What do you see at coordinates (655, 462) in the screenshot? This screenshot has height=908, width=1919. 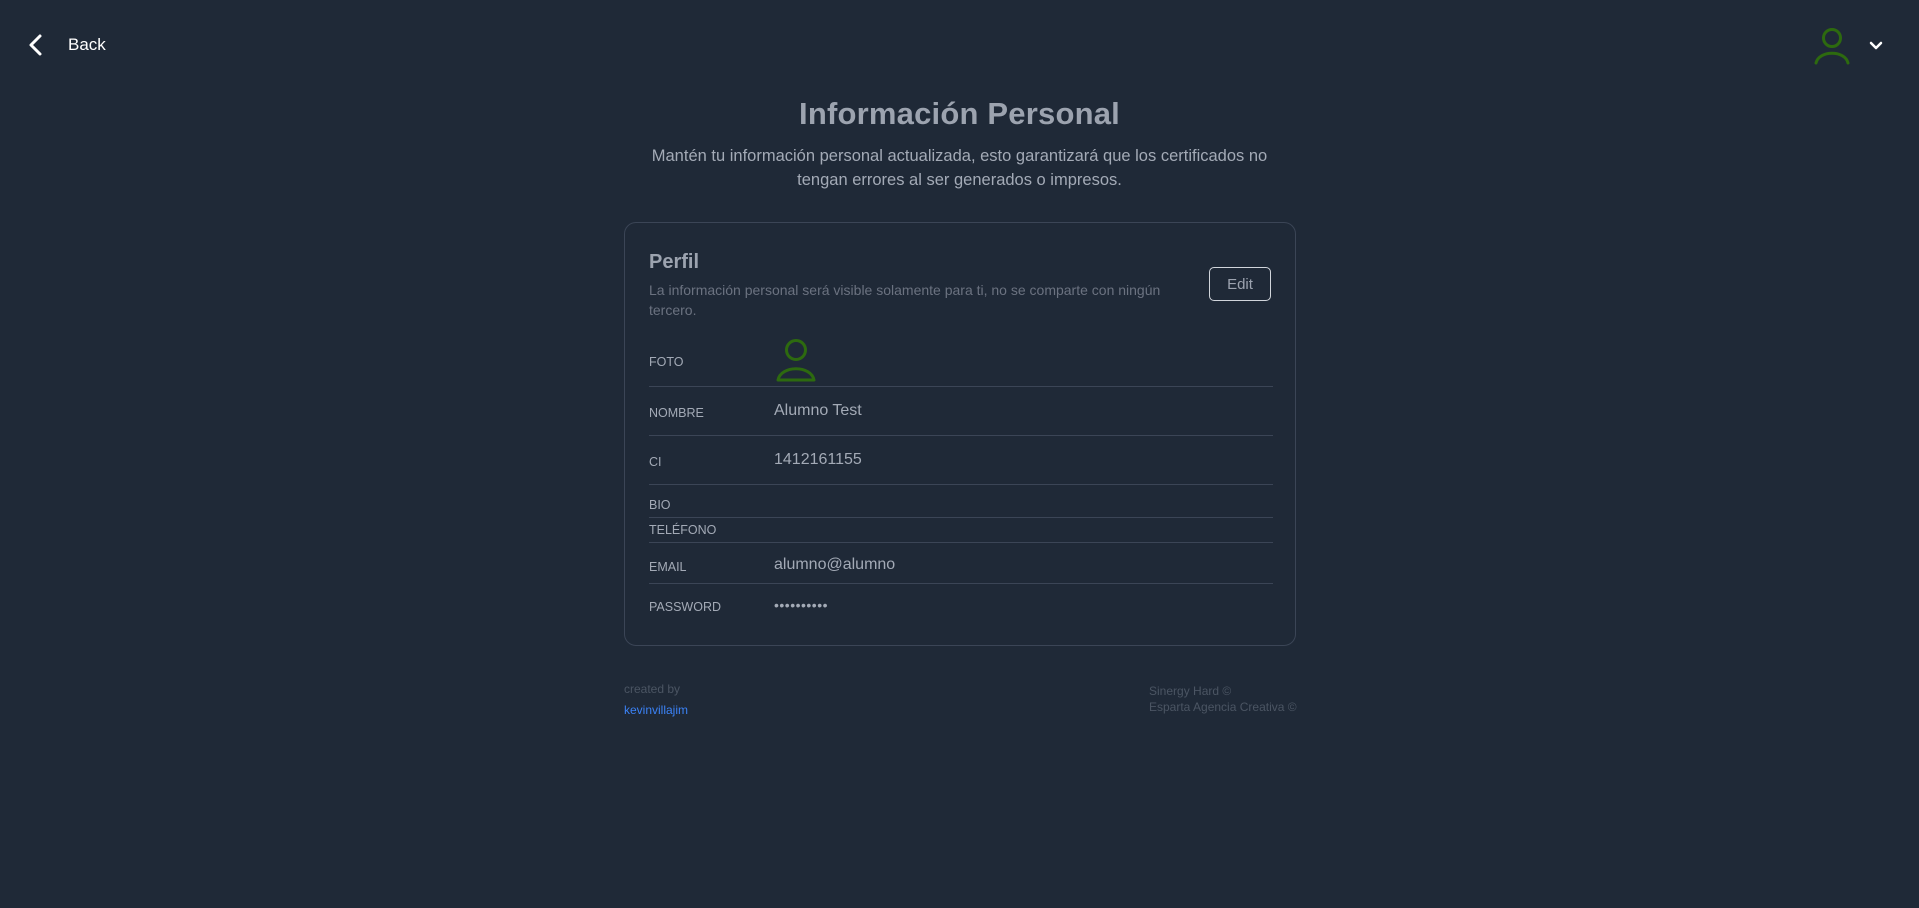 I see `field-label-ci: CI` at bounding box center [655, 462].